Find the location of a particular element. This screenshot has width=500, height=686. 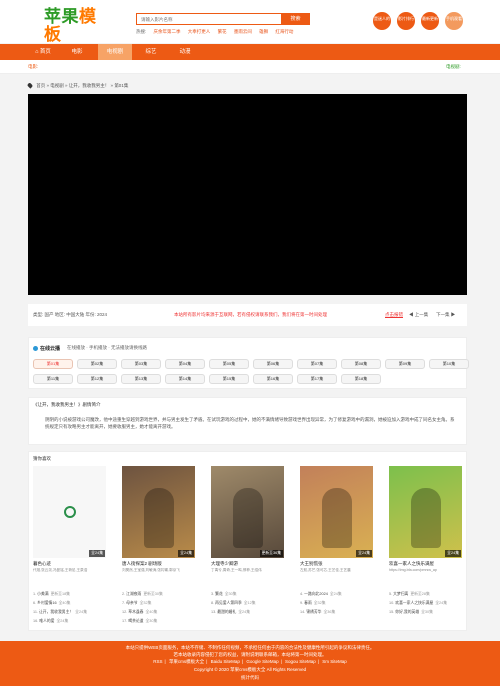

episode-button: 第05集 is located at coordinates (229, 364).